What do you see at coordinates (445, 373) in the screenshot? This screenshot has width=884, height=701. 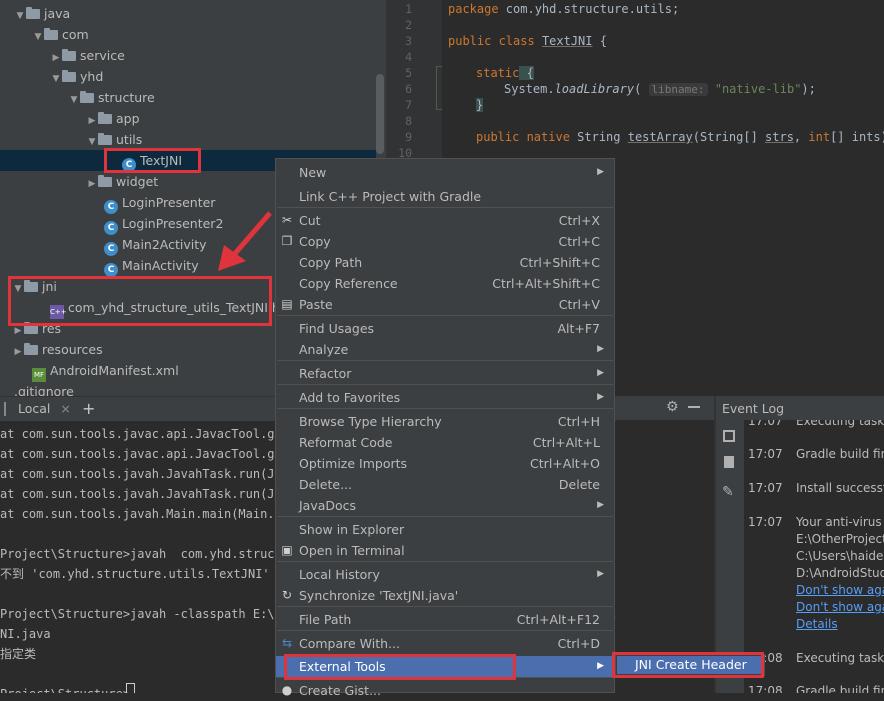 I see `menu-item-refactor: Refactor ▶` at bounding box center [445, 373].